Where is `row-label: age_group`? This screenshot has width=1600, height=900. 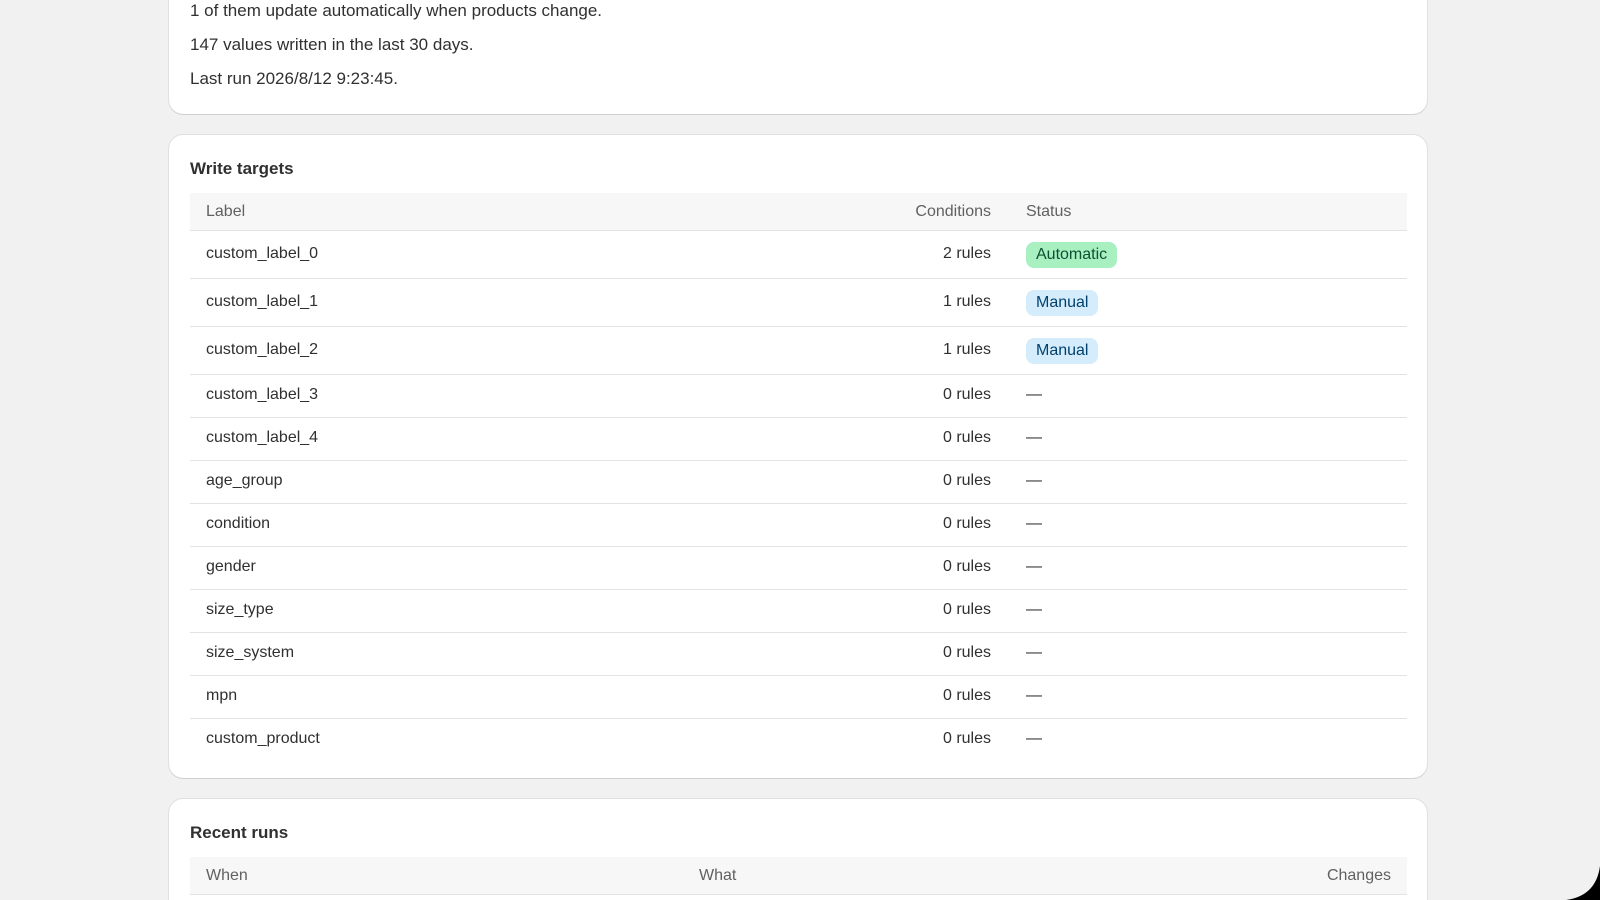 row-label: age_group is located at coordinates (244, 480).